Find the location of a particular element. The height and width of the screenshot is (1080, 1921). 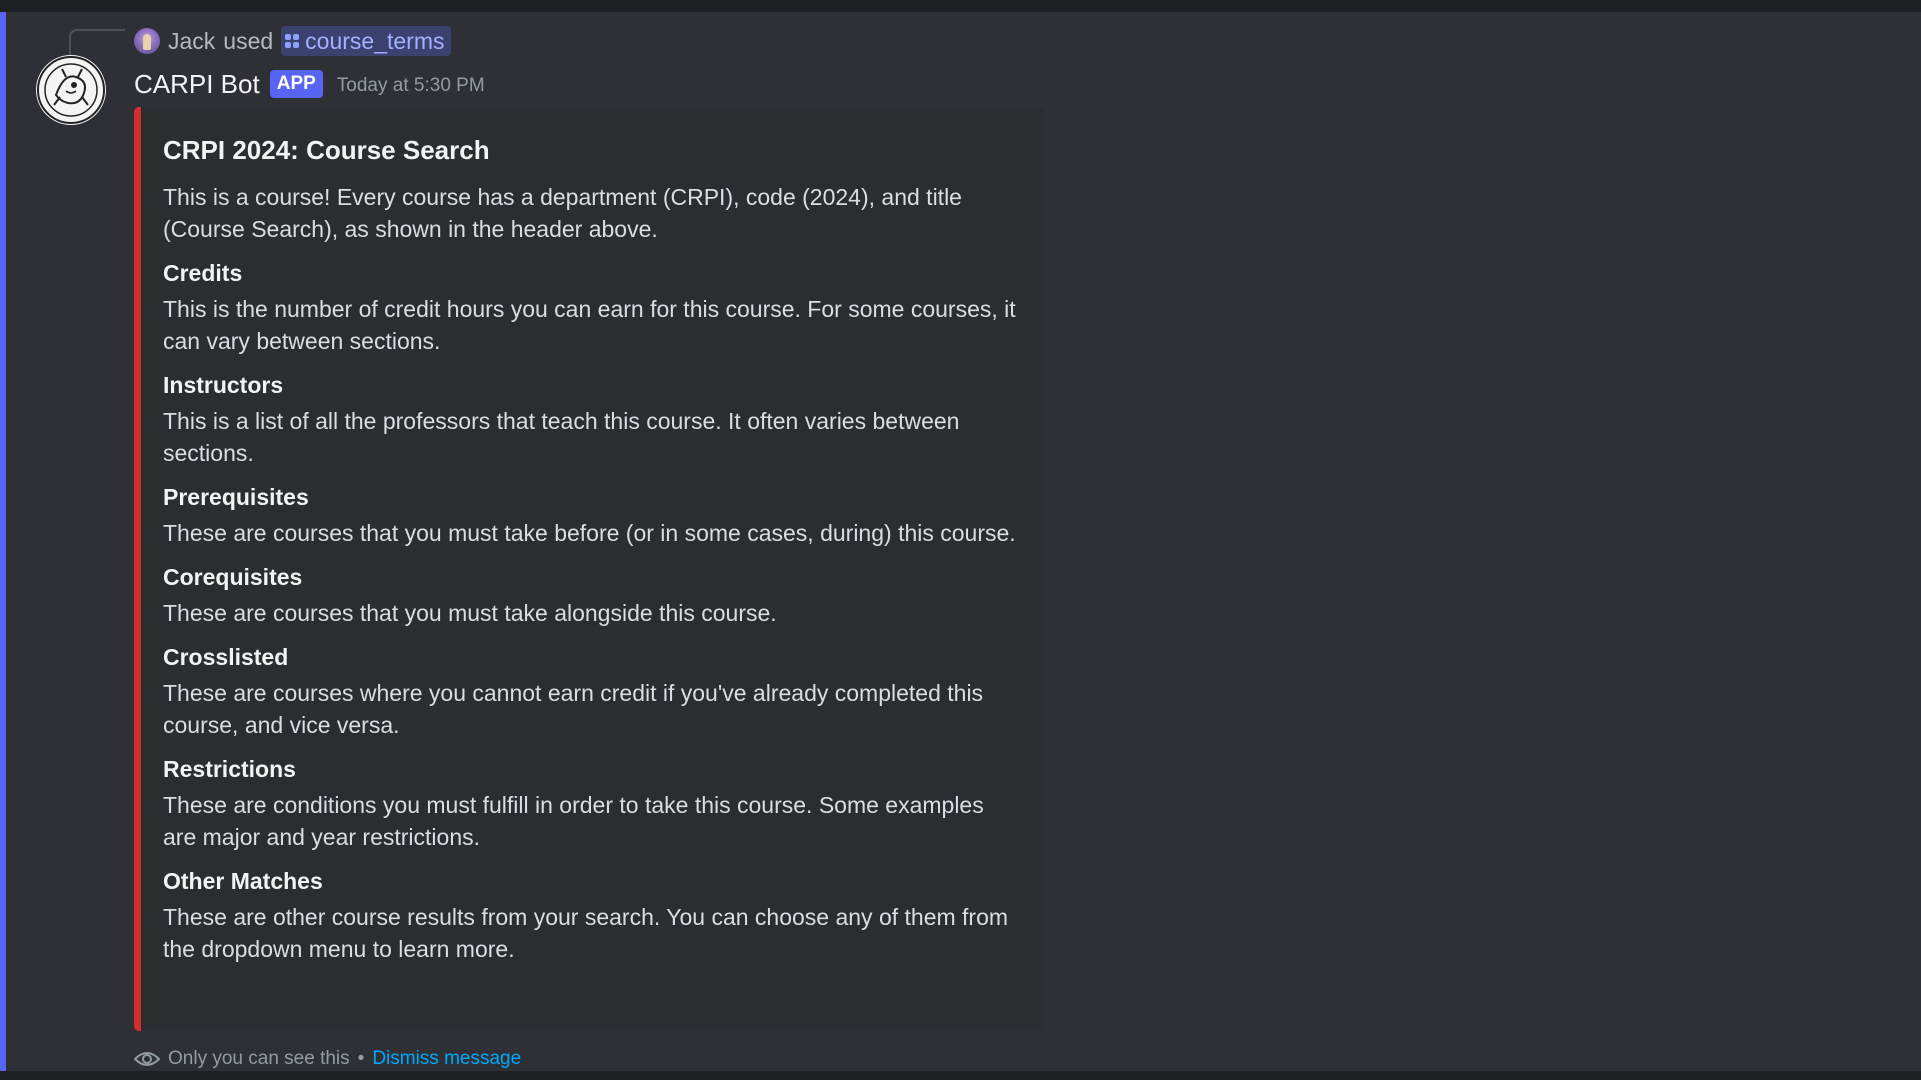

interaction-header: Jack used course_terms is located at coordinates (292, 41).